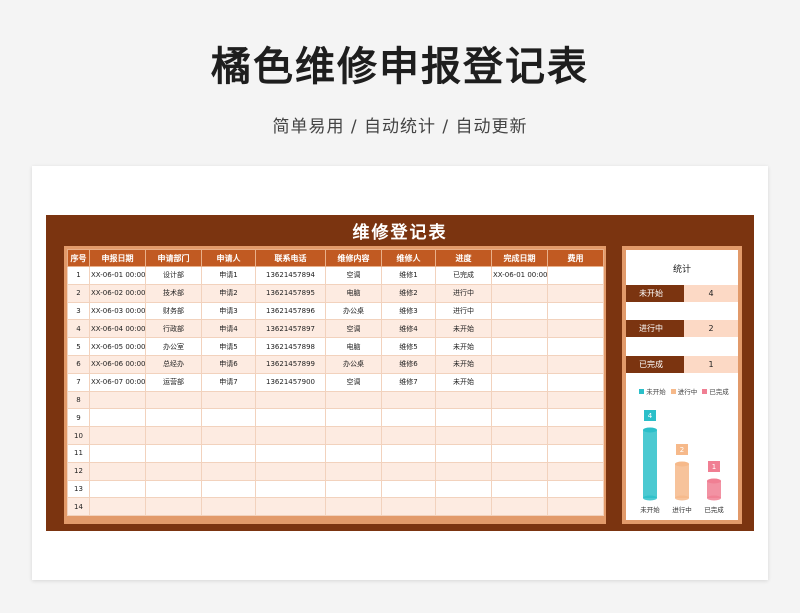  Describe the element at coordinates (463, 311) in the screenshot. I see `table-cell: 进行中` at that location.